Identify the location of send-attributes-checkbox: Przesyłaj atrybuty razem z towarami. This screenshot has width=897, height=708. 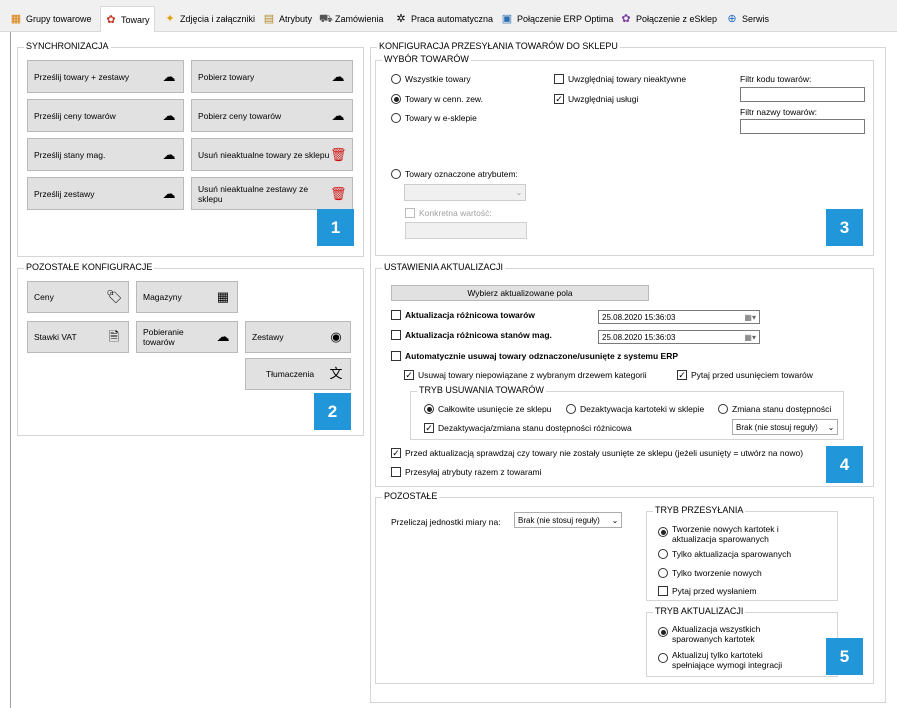
(466, 472).